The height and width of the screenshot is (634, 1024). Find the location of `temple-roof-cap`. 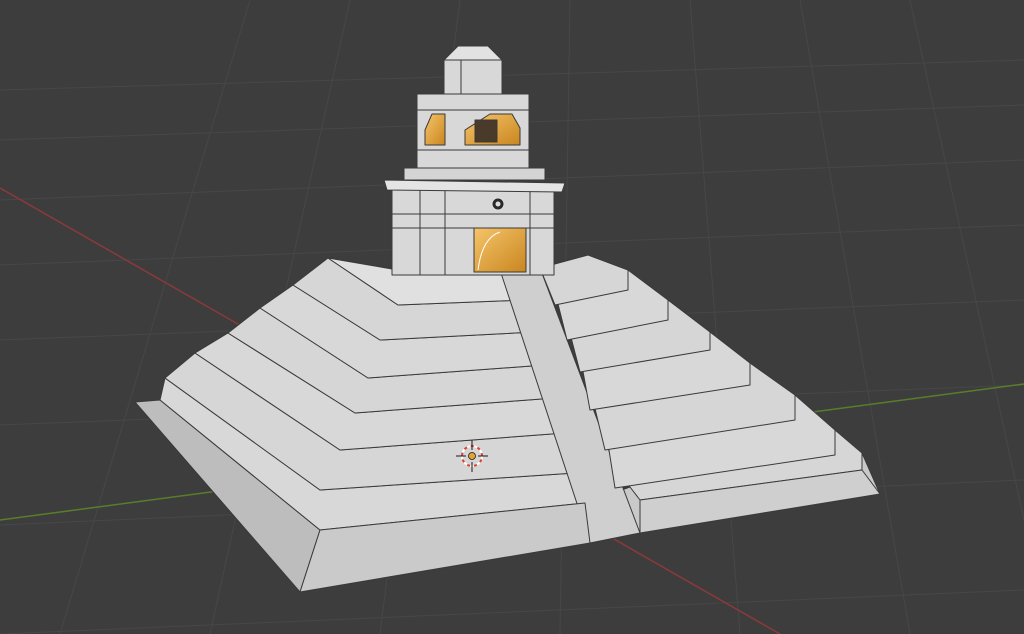

temple-roof-cap is located at coordinates (473, 53).